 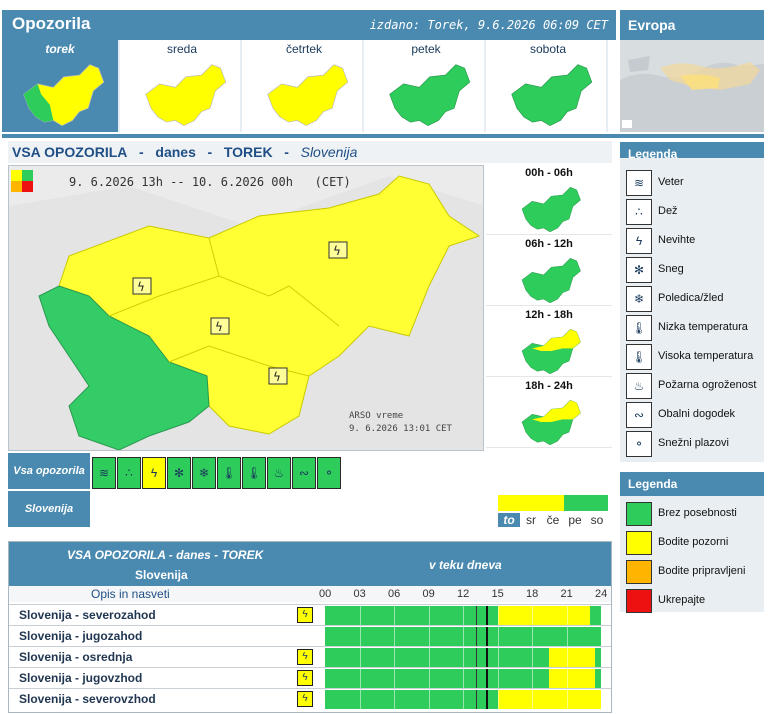 I want to click on legend-symbol-icon: ≋, so click(x=639, y=183).